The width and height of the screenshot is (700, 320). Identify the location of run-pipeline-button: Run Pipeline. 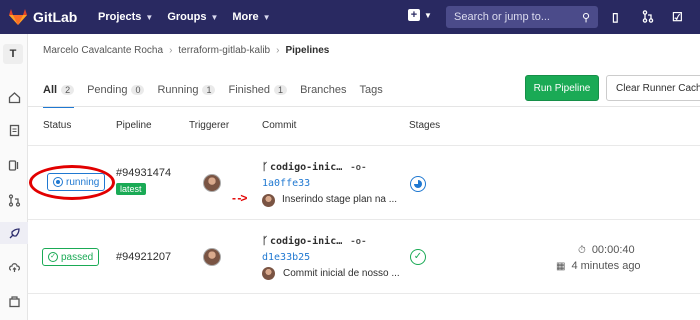
(562, 88).